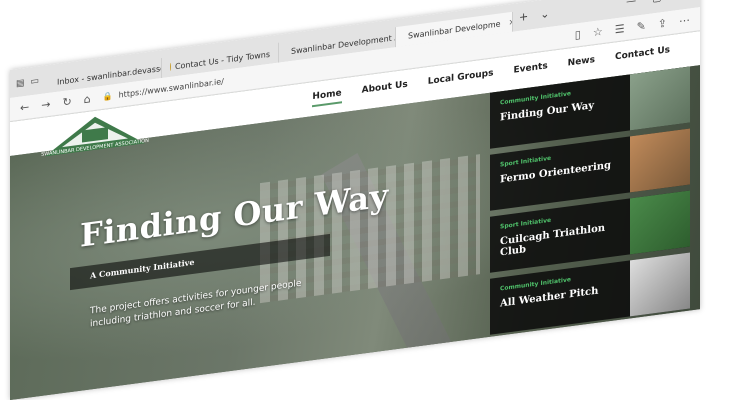 The height and width of the screenshot is (400, 729). I want to click on card-text: Sport Initiative Cuilcagh Triathlon Club, so click(560, 235).